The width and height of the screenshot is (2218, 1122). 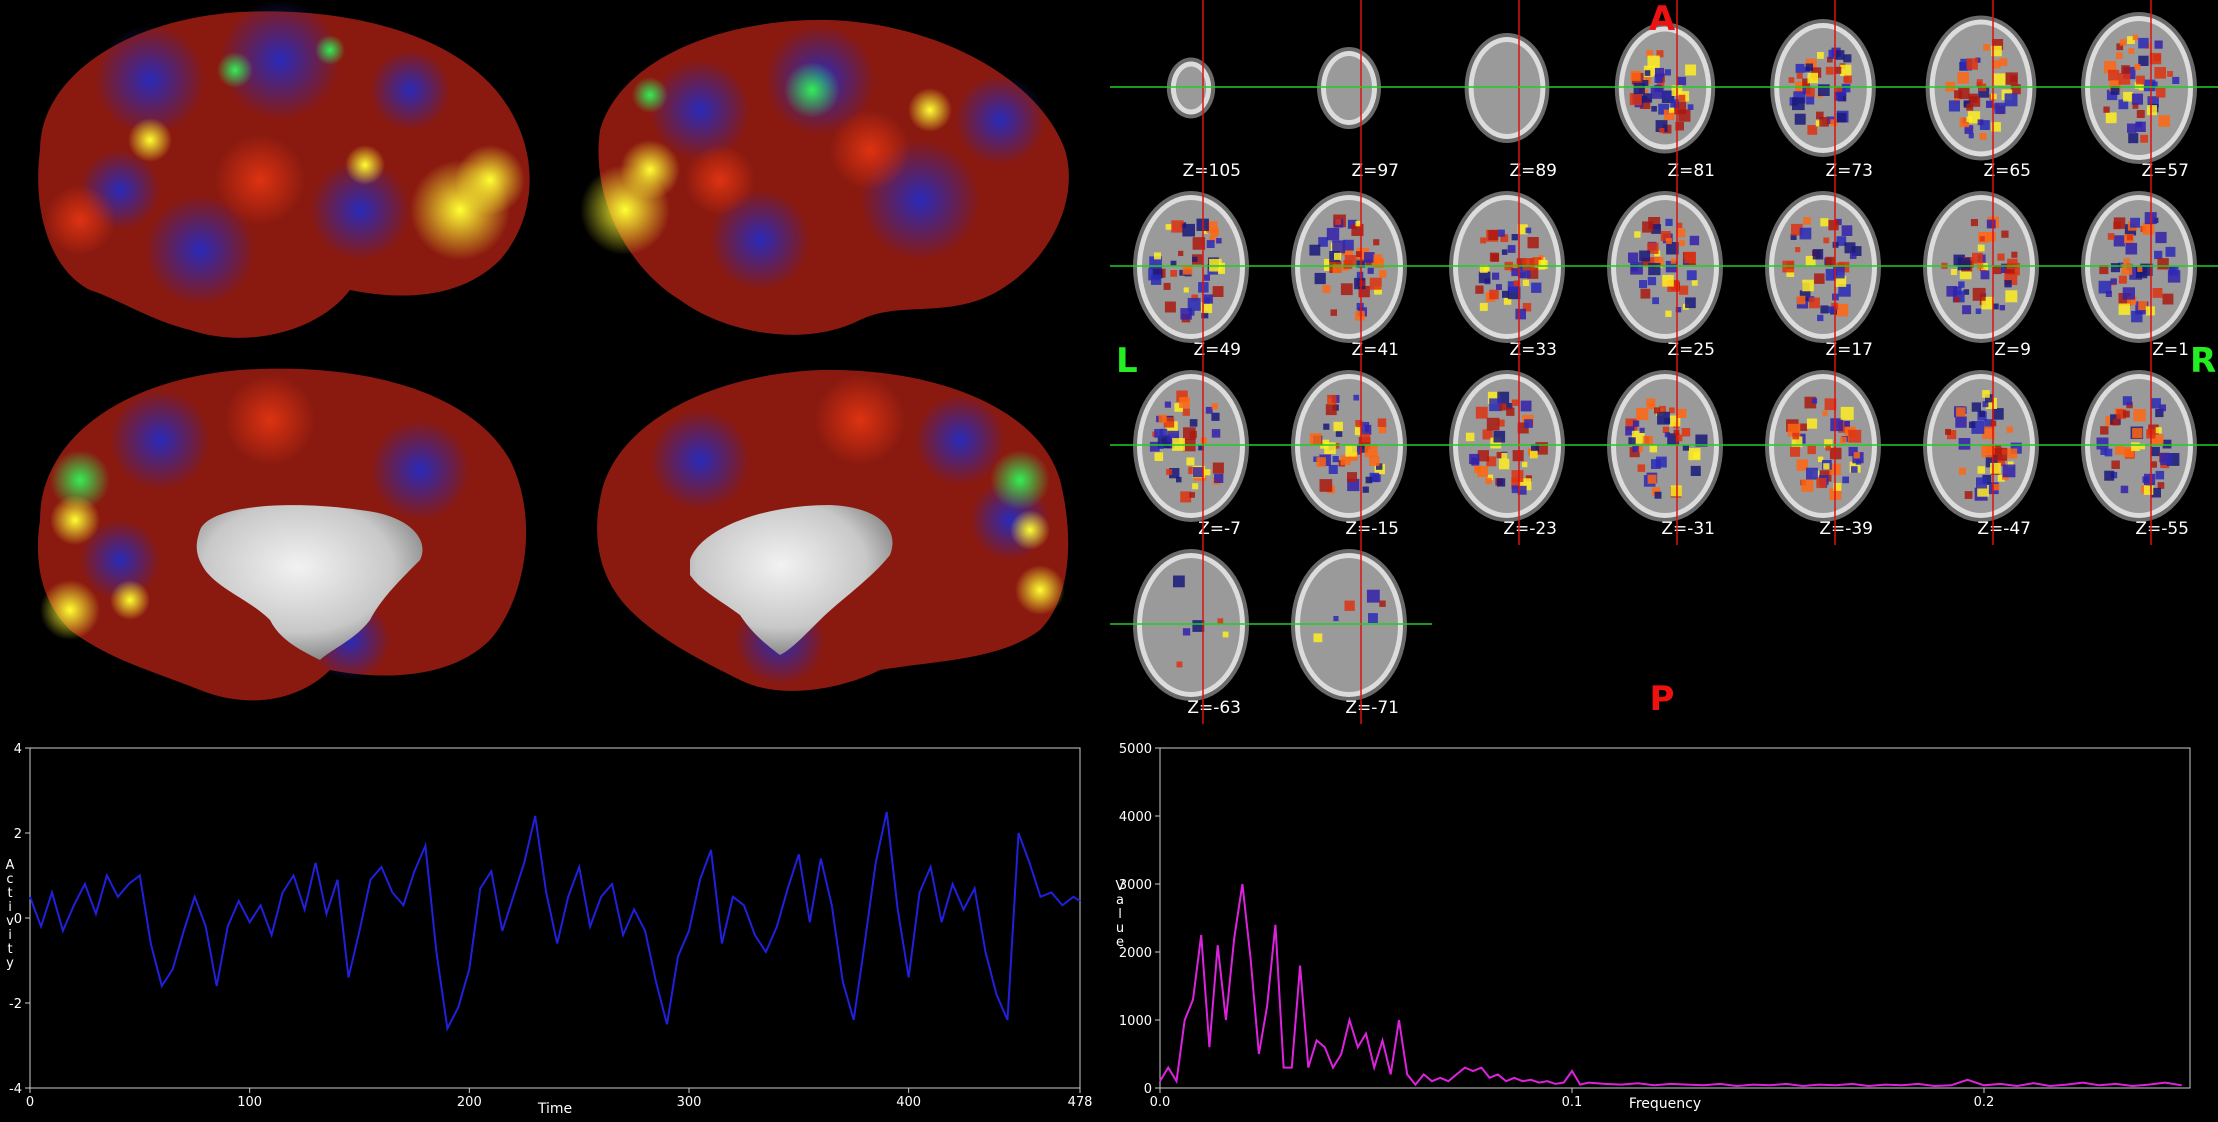 What do you see at coordinates (1349, 275) in the screenshot?
I see `axial-slice: Z=41` at bounding box center [1349, 275].